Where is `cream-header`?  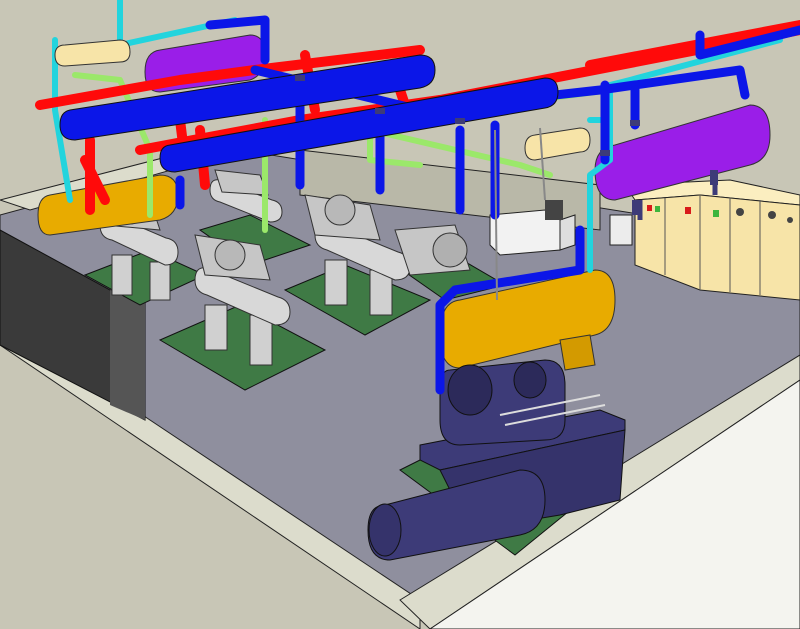 cream-header is located at coordinates (92, 53).